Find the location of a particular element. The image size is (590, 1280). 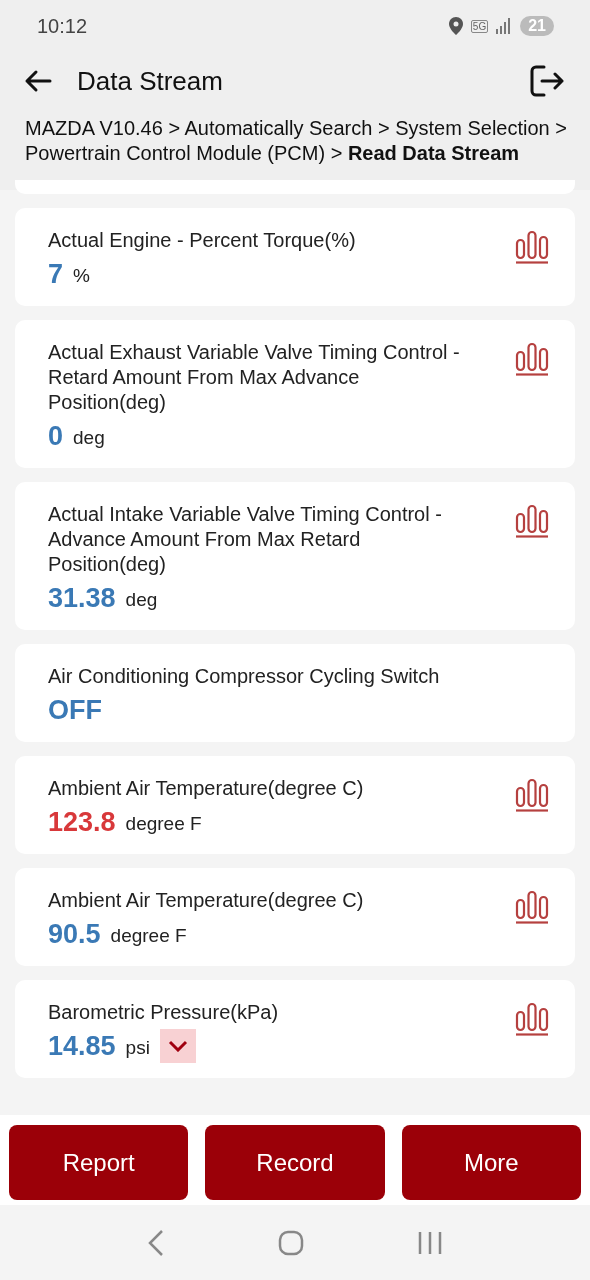

recents-nav-icon is located at coordinates (430, 1242).